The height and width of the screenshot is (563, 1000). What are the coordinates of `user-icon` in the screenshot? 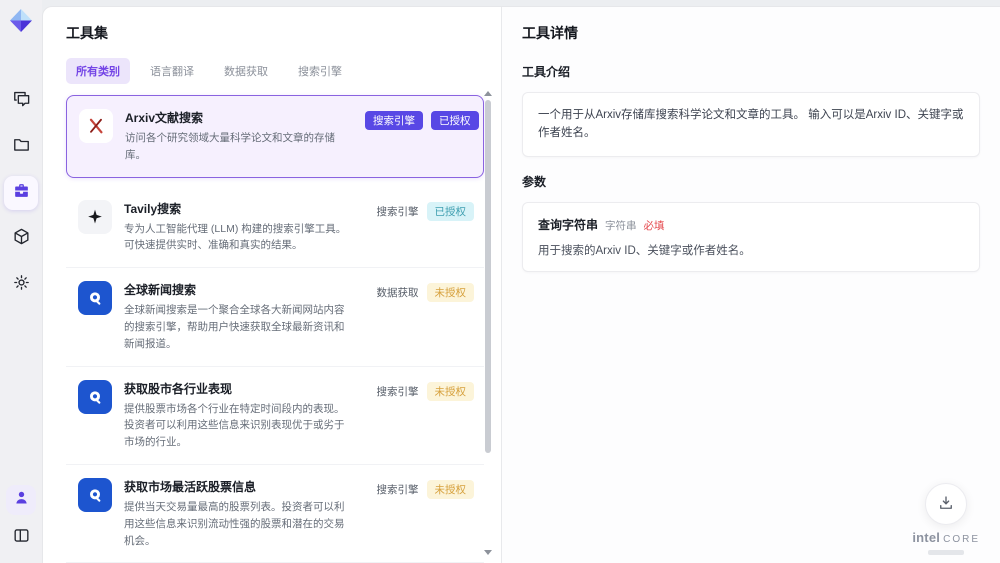 It's located at (21, 500).